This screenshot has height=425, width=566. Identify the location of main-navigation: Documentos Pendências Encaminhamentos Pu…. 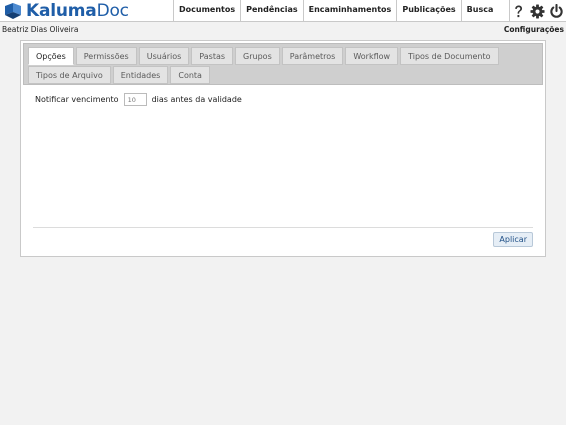
(342, 10).